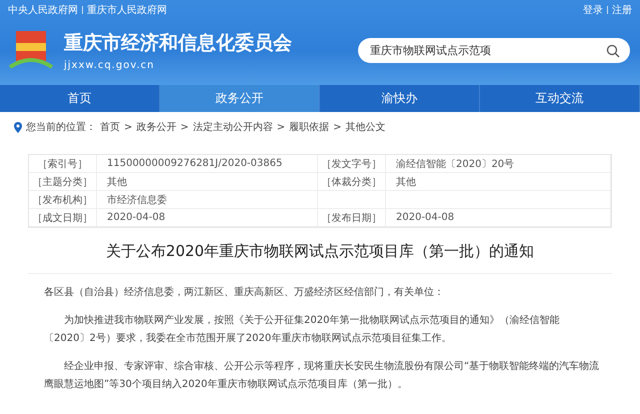 This screenshot has height=414, width=640. Describe the element at coordinates (593, 10) in the screenshot. I see `account-link: 登录` at that location.